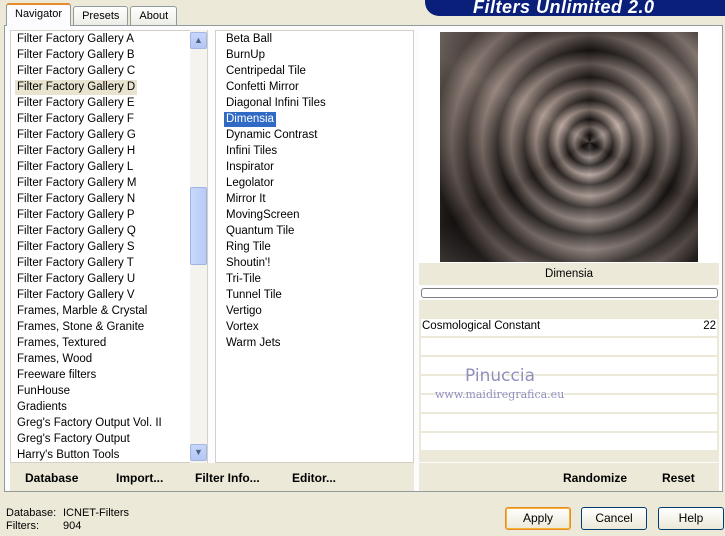 This screenshot has width=725, height=536. What do you see at coordinates (76, 295) in the screenshot?
I see `category-item: Filter Factory Gallery V` at bounding box center [76, 295].